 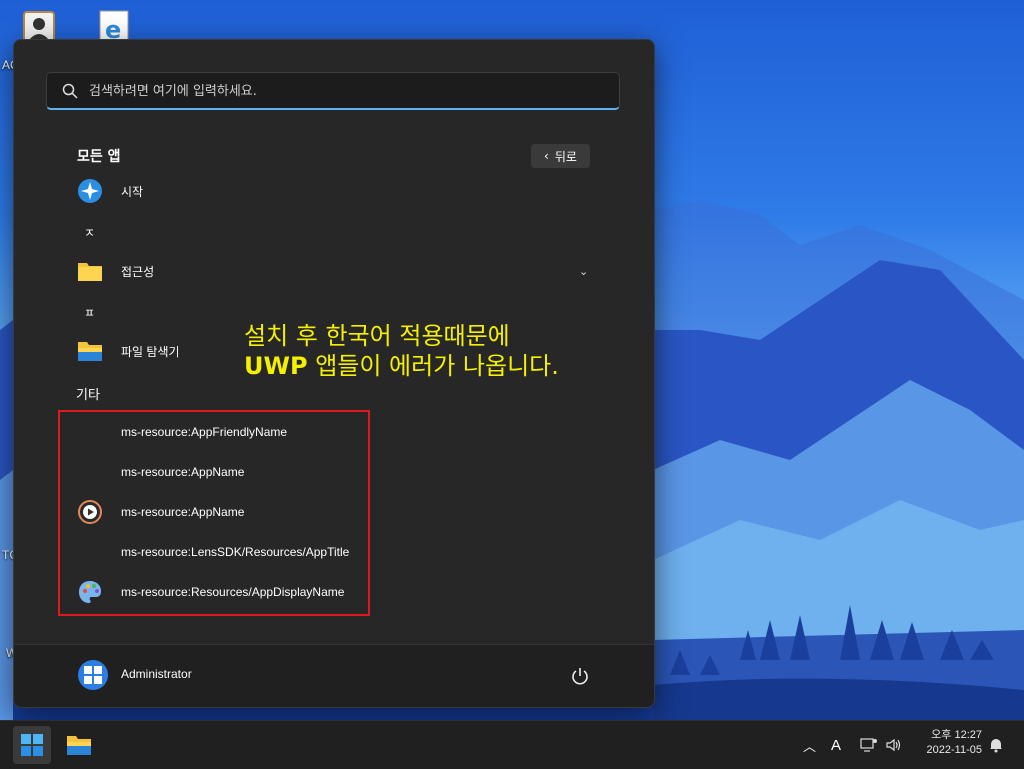 What do you see at coordinates (583, 271) in the screenshot?
I see `chevron-down-icon: ⌄` at bounding box center [583, 271].